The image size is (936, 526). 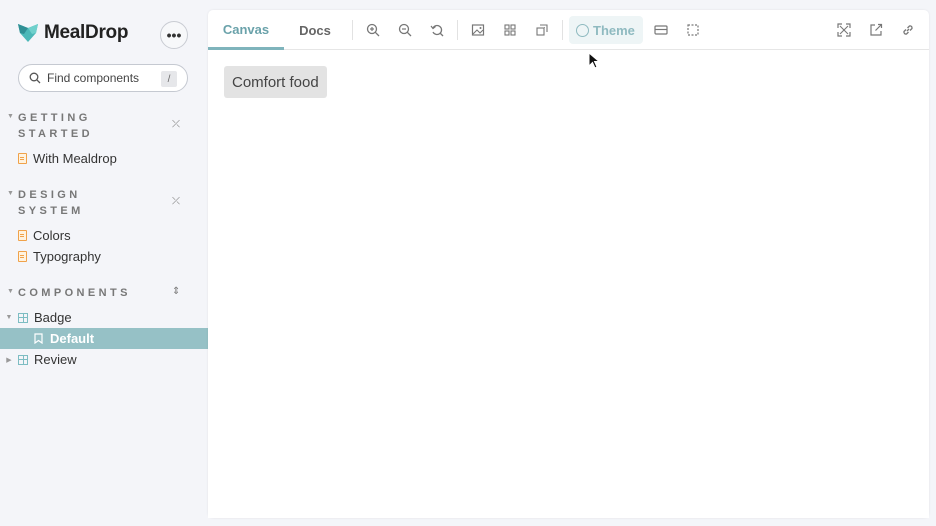 I want to click on viewport-icon, so click(x=661, y=30).